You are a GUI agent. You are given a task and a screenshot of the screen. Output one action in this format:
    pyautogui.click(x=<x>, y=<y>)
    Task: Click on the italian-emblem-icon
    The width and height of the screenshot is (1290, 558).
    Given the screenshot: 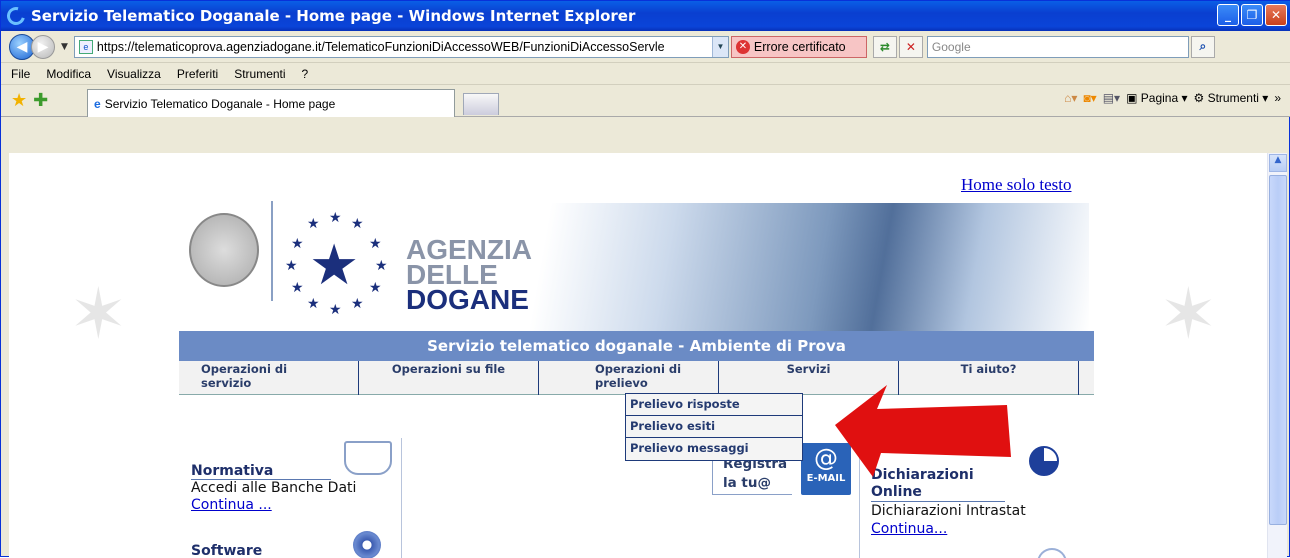 What is the action you would take?
    pyautogui.click(x=224, y=250)
    